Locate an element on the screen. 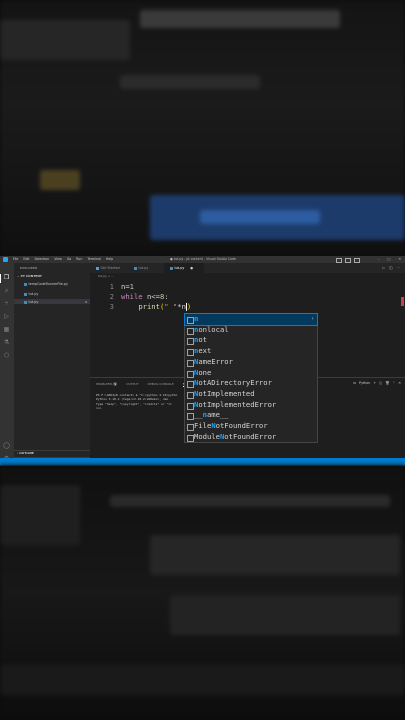 The image size is (405, 720). suggestion-item: n › is located at coordinates (251, 319).